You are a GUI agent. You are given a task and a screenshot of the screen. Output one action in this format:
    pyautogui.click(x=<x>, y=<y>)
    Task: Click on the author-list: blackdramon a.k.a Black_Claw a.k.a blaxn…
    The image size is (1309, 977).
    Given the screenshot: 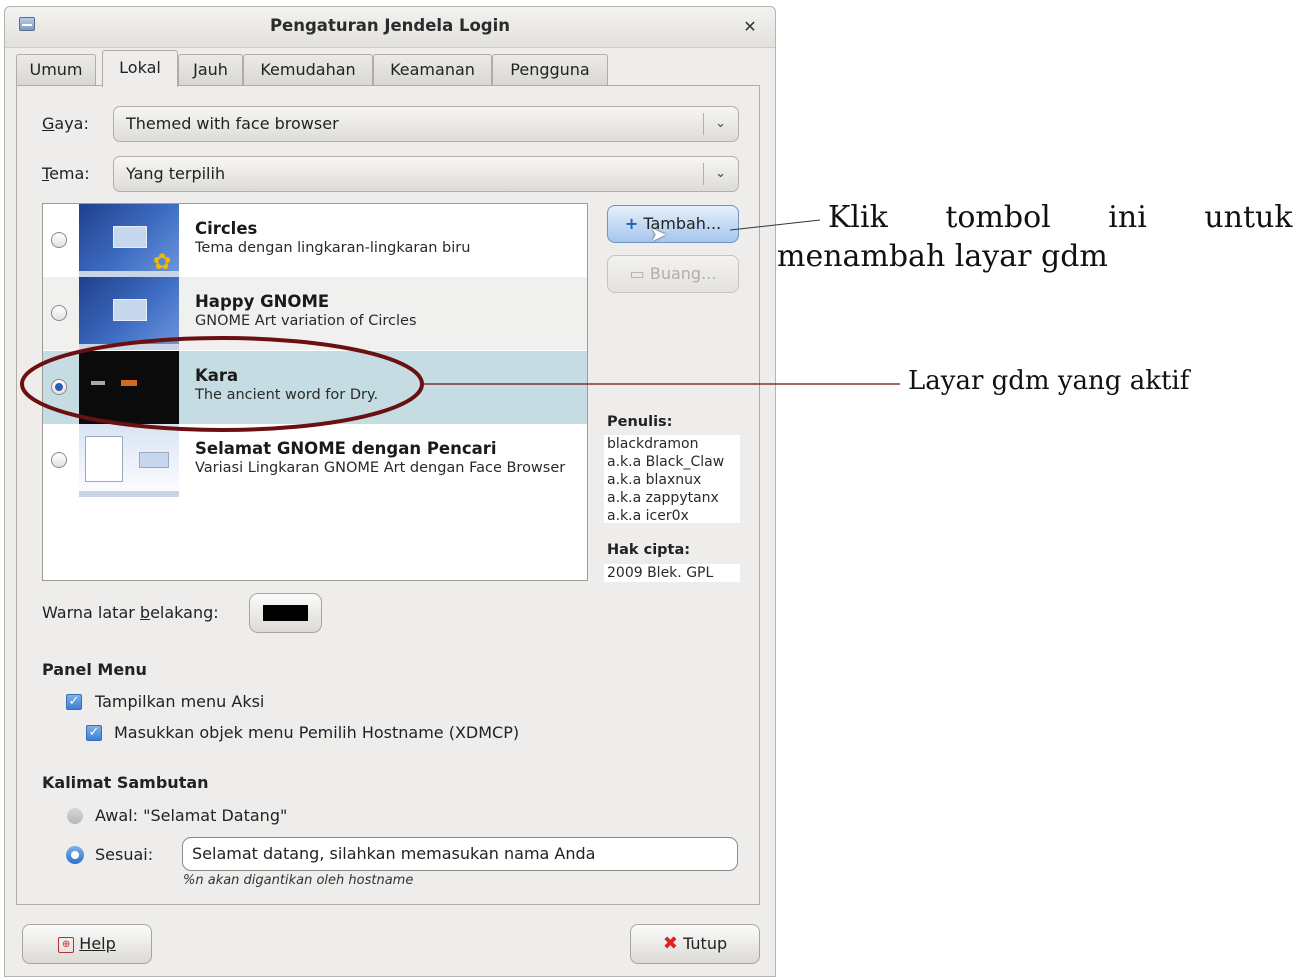 What is the action you would take?
    pyautogui.click(x=672, y=479)
    